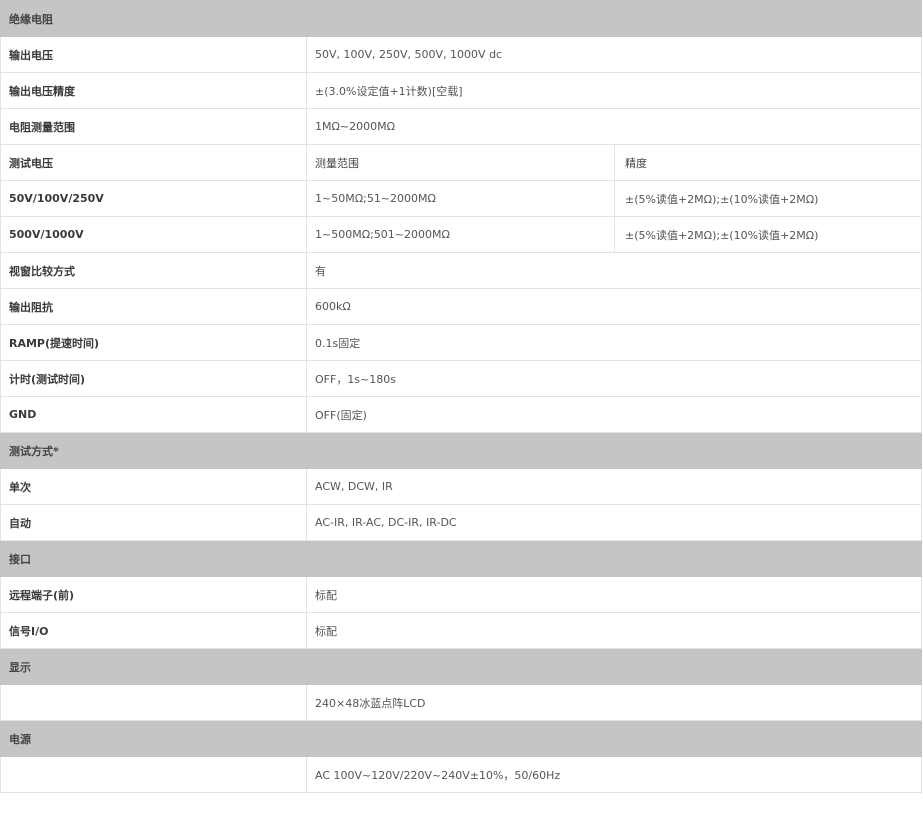  I want to click on spec-value: 测量范围, so click(460, 162).